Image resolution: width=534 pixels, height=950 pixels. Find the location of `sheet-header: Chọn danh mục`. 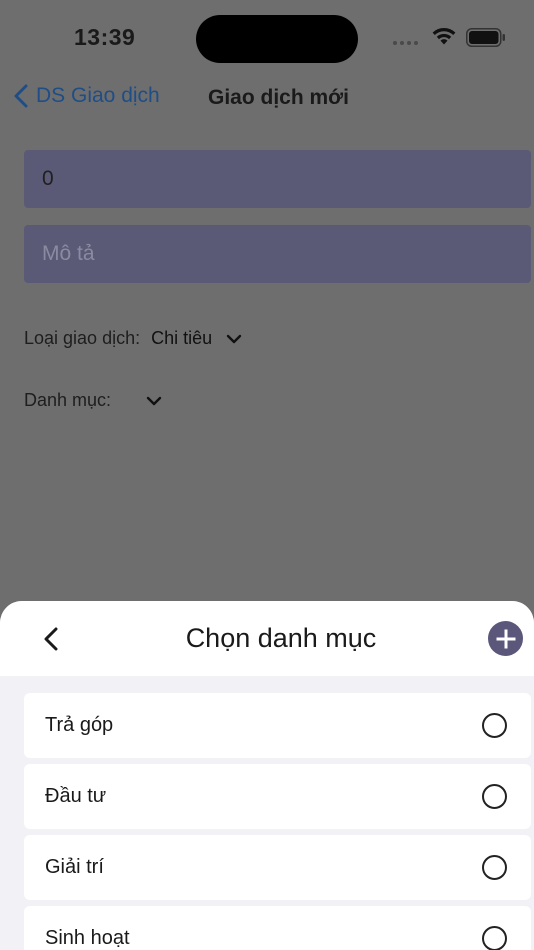

sheet-header: Chọn danh mục is located at coordinates (267, 638).